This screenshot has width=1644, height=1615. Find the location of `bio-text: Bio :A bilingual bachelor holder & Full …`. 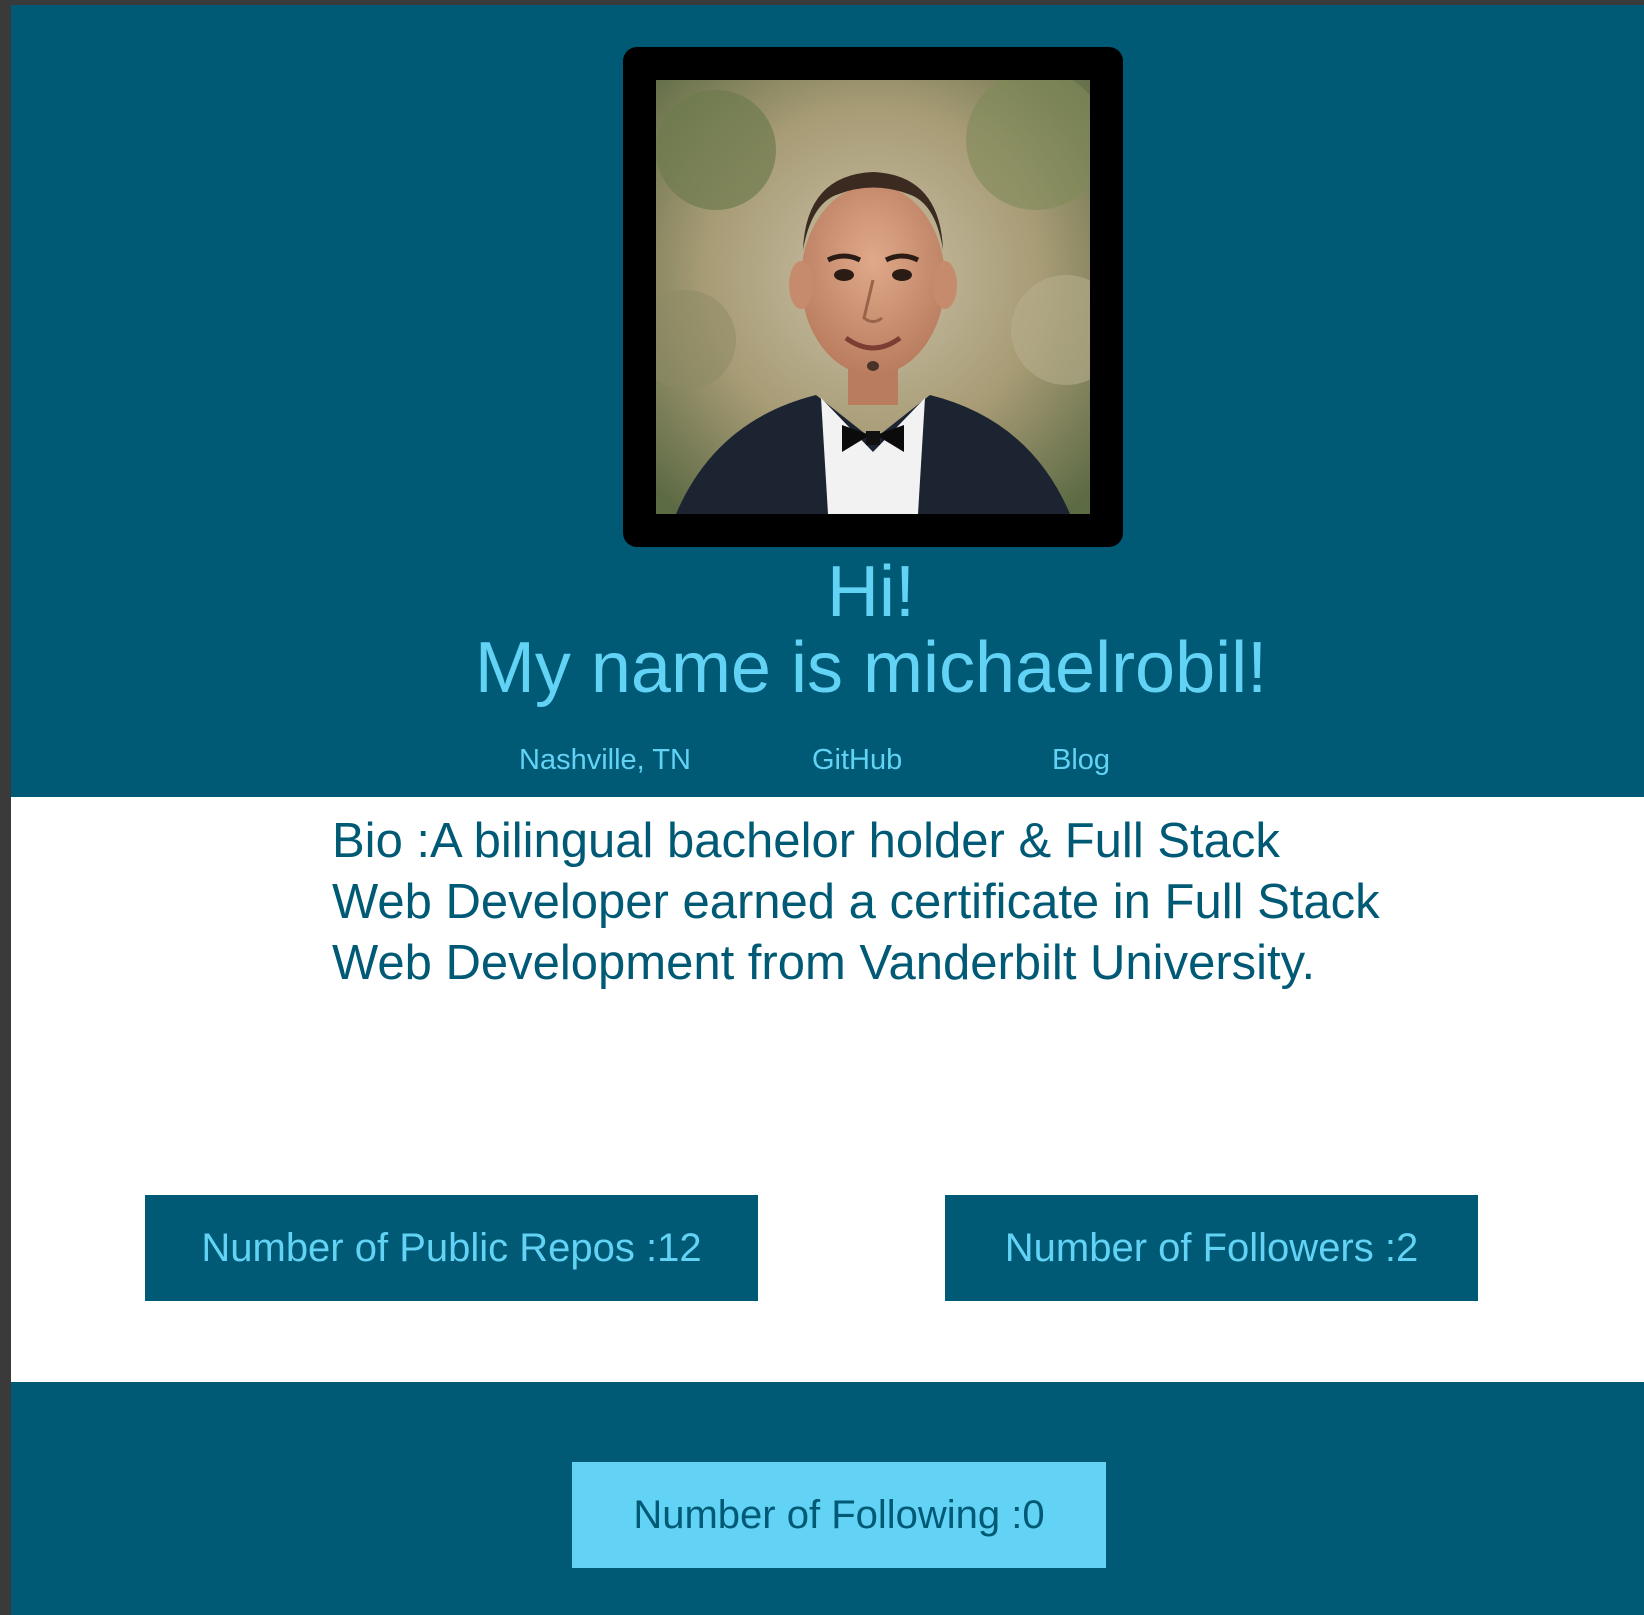

bio-text: Bio :A bilingual bachelor holder & Full … is located at coordinates (856, 902).